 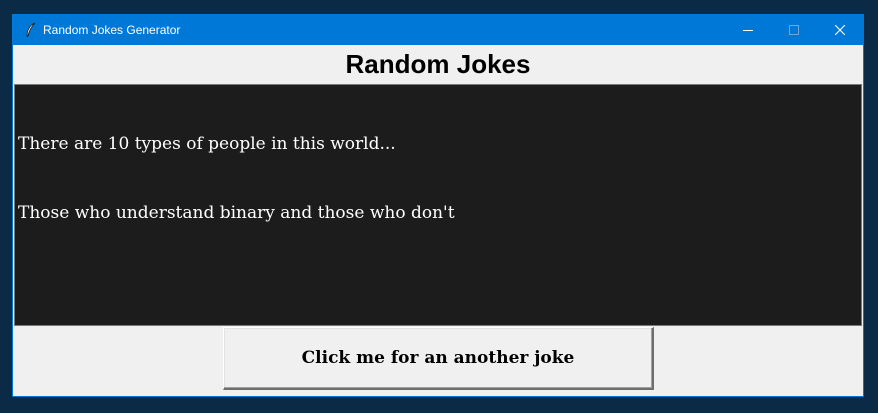 I want to click on minimize-button, so click(x=748, y=30).